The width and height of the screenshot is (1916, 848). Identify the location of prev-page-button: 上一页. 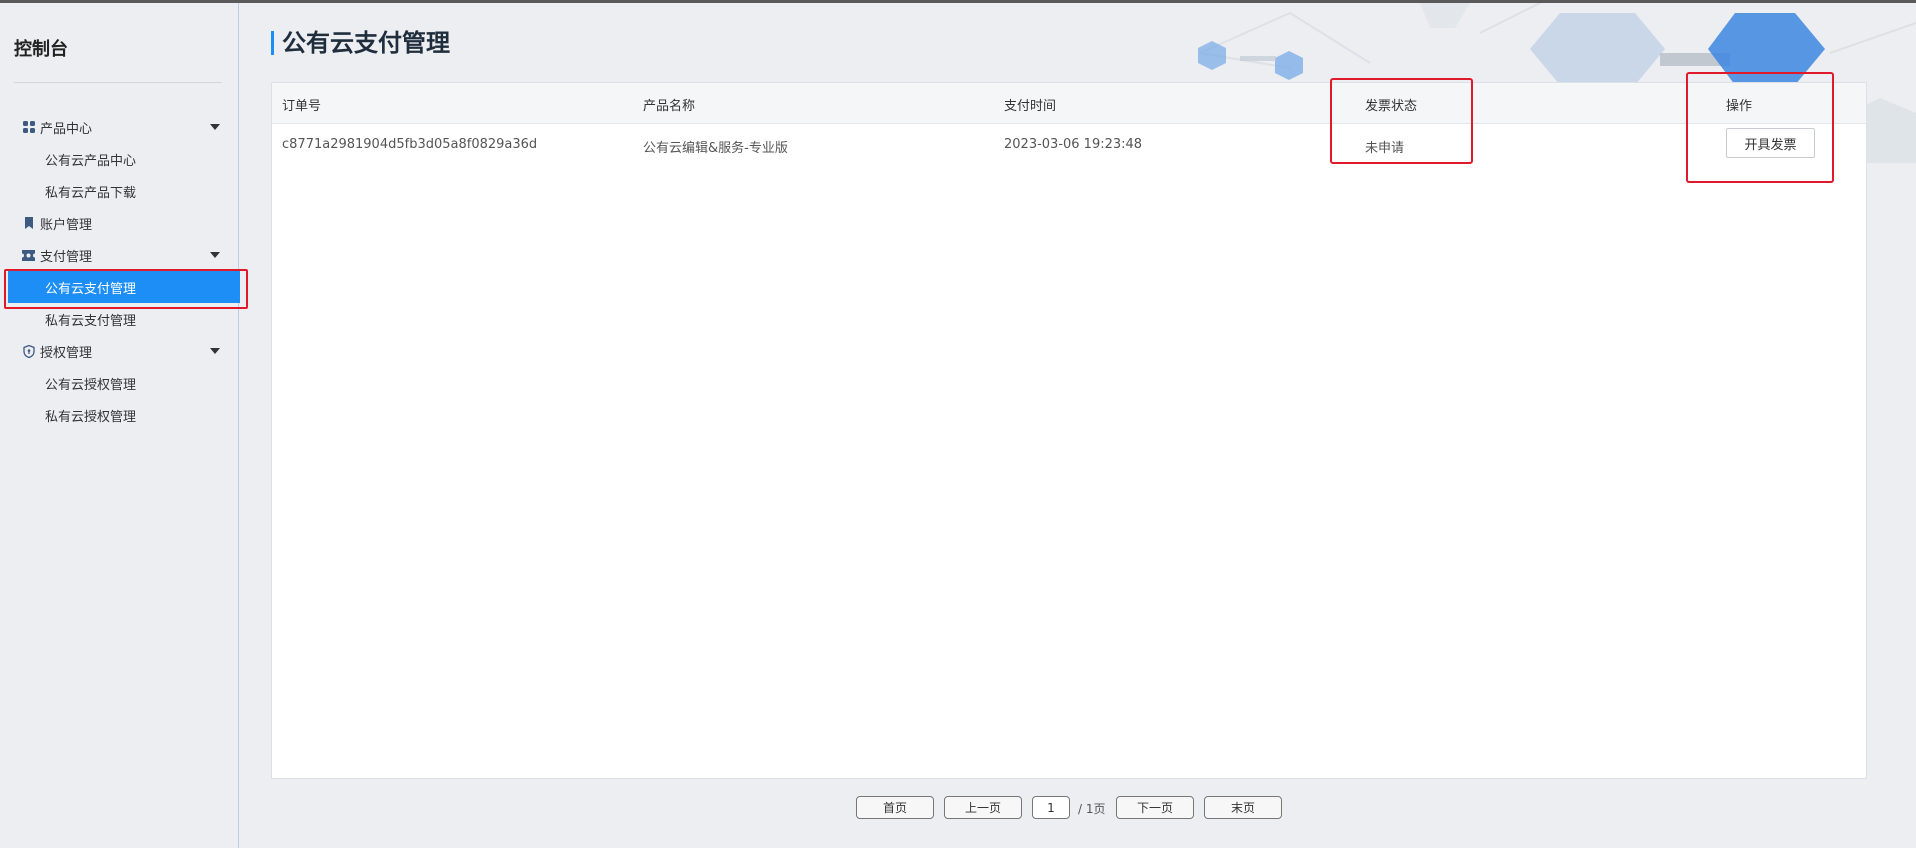
(983, 807).